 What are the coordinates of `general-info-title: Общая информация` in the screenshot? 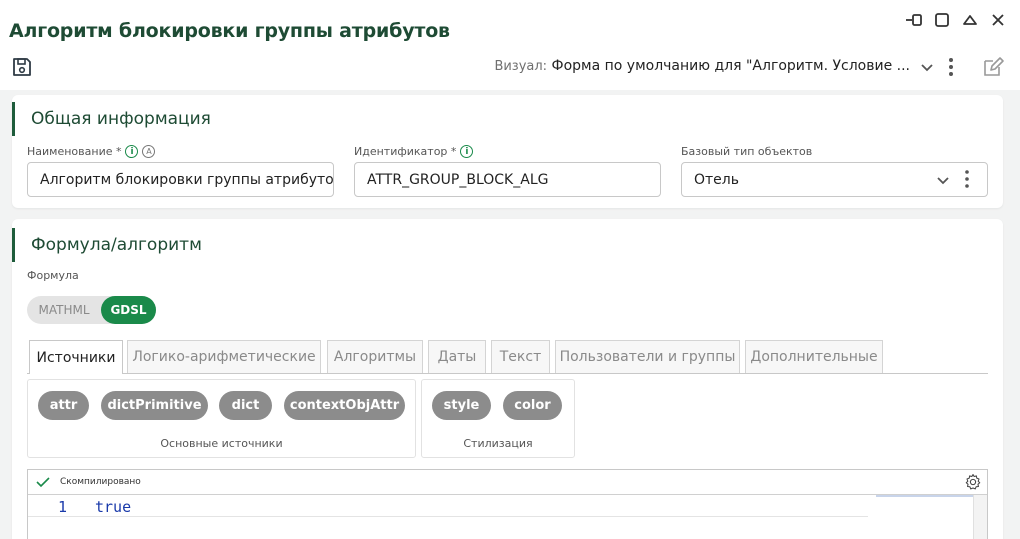 It's located at (111, 119).